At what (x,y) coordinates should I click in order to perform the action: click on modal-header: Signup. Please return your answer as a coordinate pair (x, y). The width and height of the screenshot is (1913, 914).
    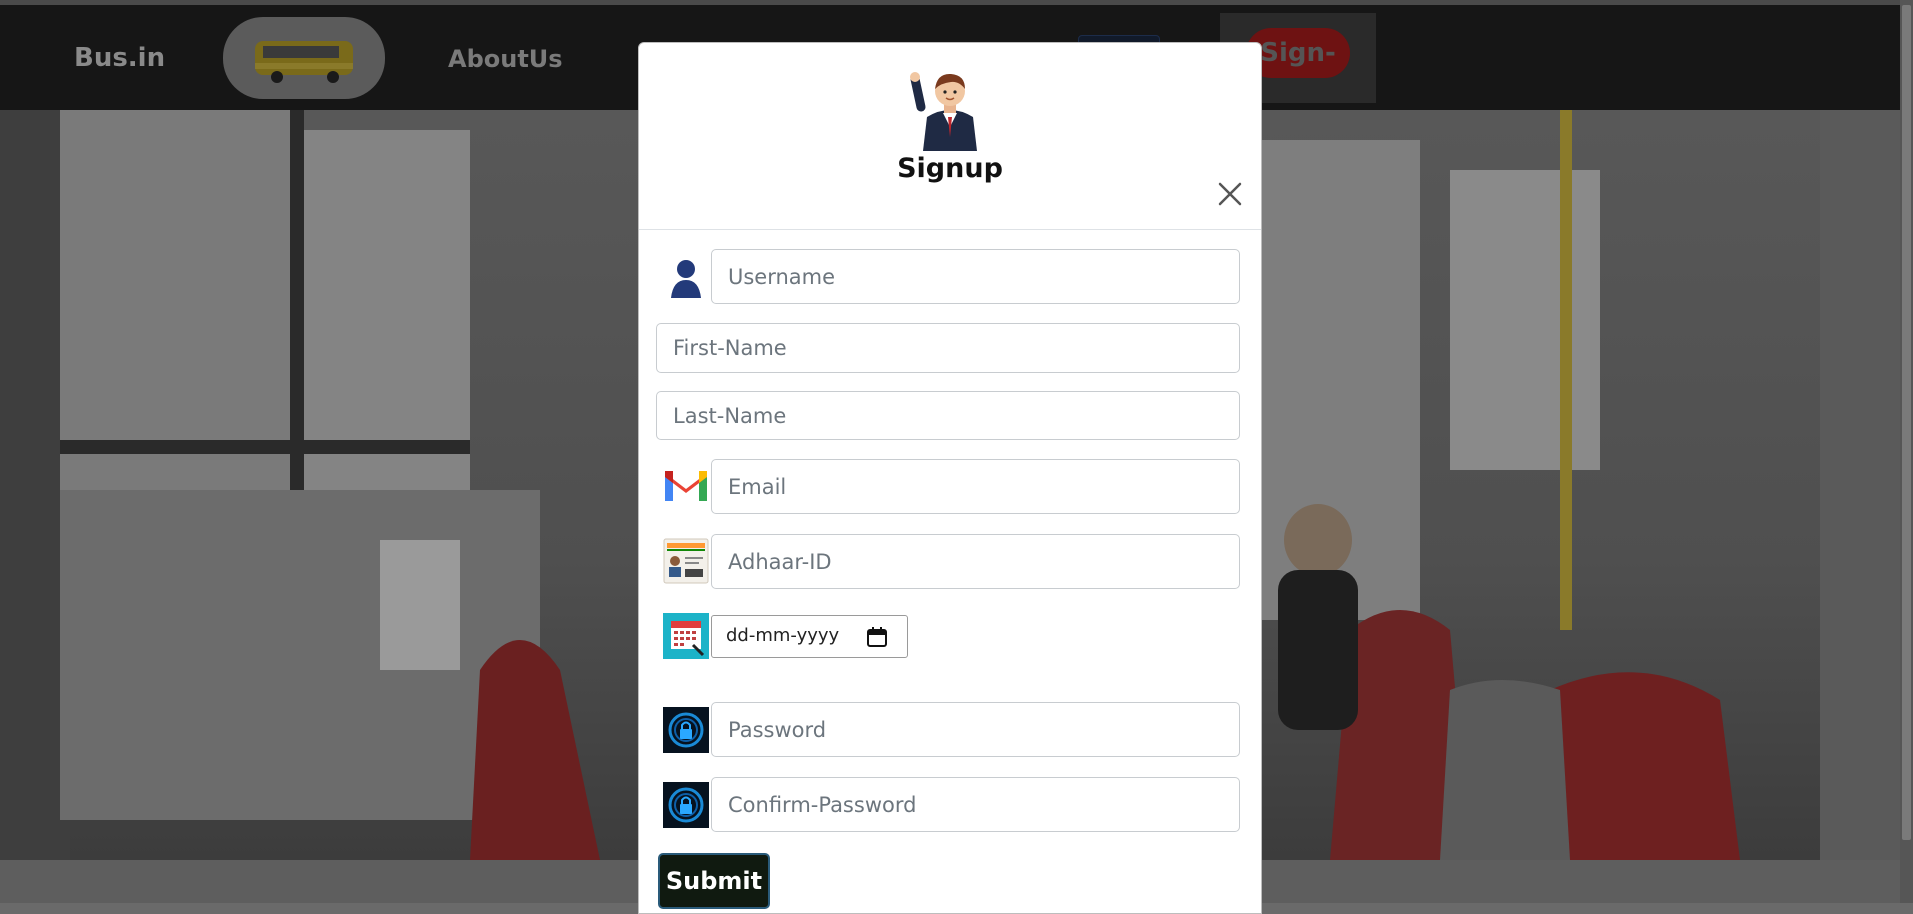
    Looking at the image, I should click on (950, 136).